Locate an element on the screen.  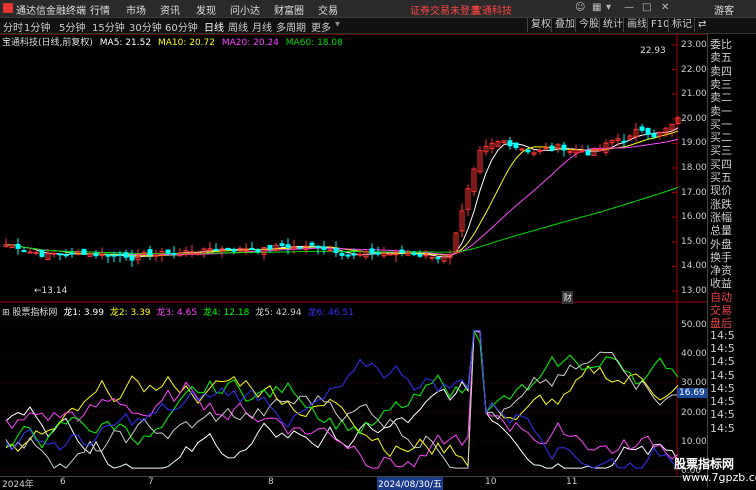
indicator-menu-icon: ⊞ is located at coordinates (6, 313).